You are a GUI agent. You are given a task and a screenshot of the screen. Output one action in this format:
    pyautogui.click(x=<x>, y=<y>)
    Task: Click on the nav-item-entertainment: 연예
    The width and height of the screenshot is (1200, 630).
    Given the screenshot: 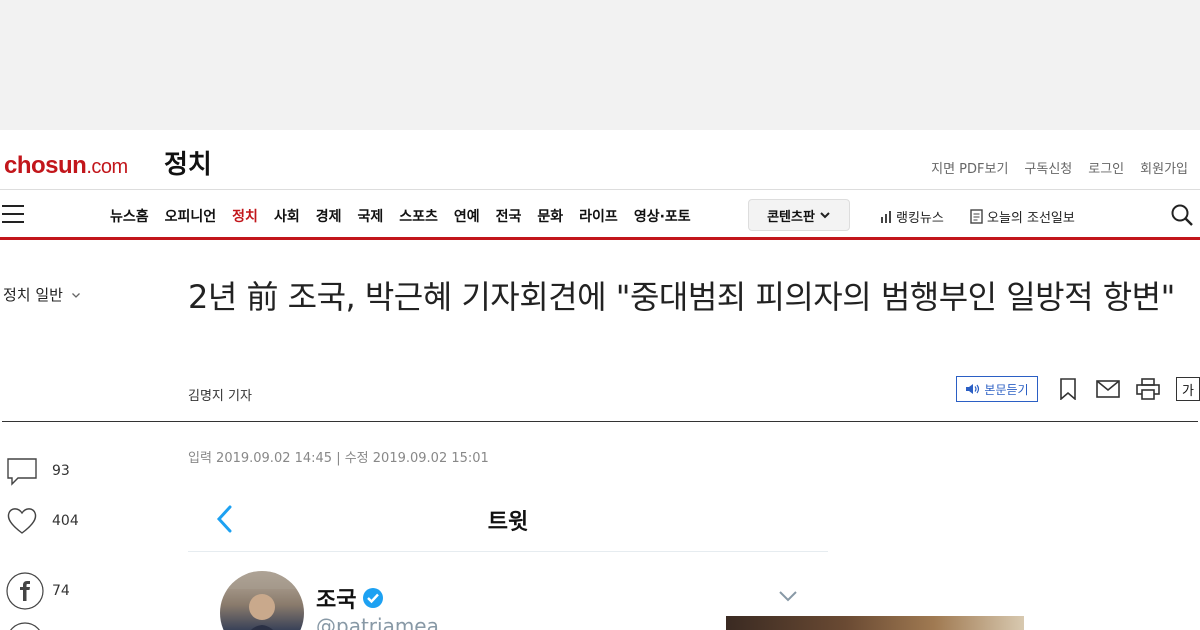 What is the action you would take?
    pyautogui.click(x=467, y=216)
    